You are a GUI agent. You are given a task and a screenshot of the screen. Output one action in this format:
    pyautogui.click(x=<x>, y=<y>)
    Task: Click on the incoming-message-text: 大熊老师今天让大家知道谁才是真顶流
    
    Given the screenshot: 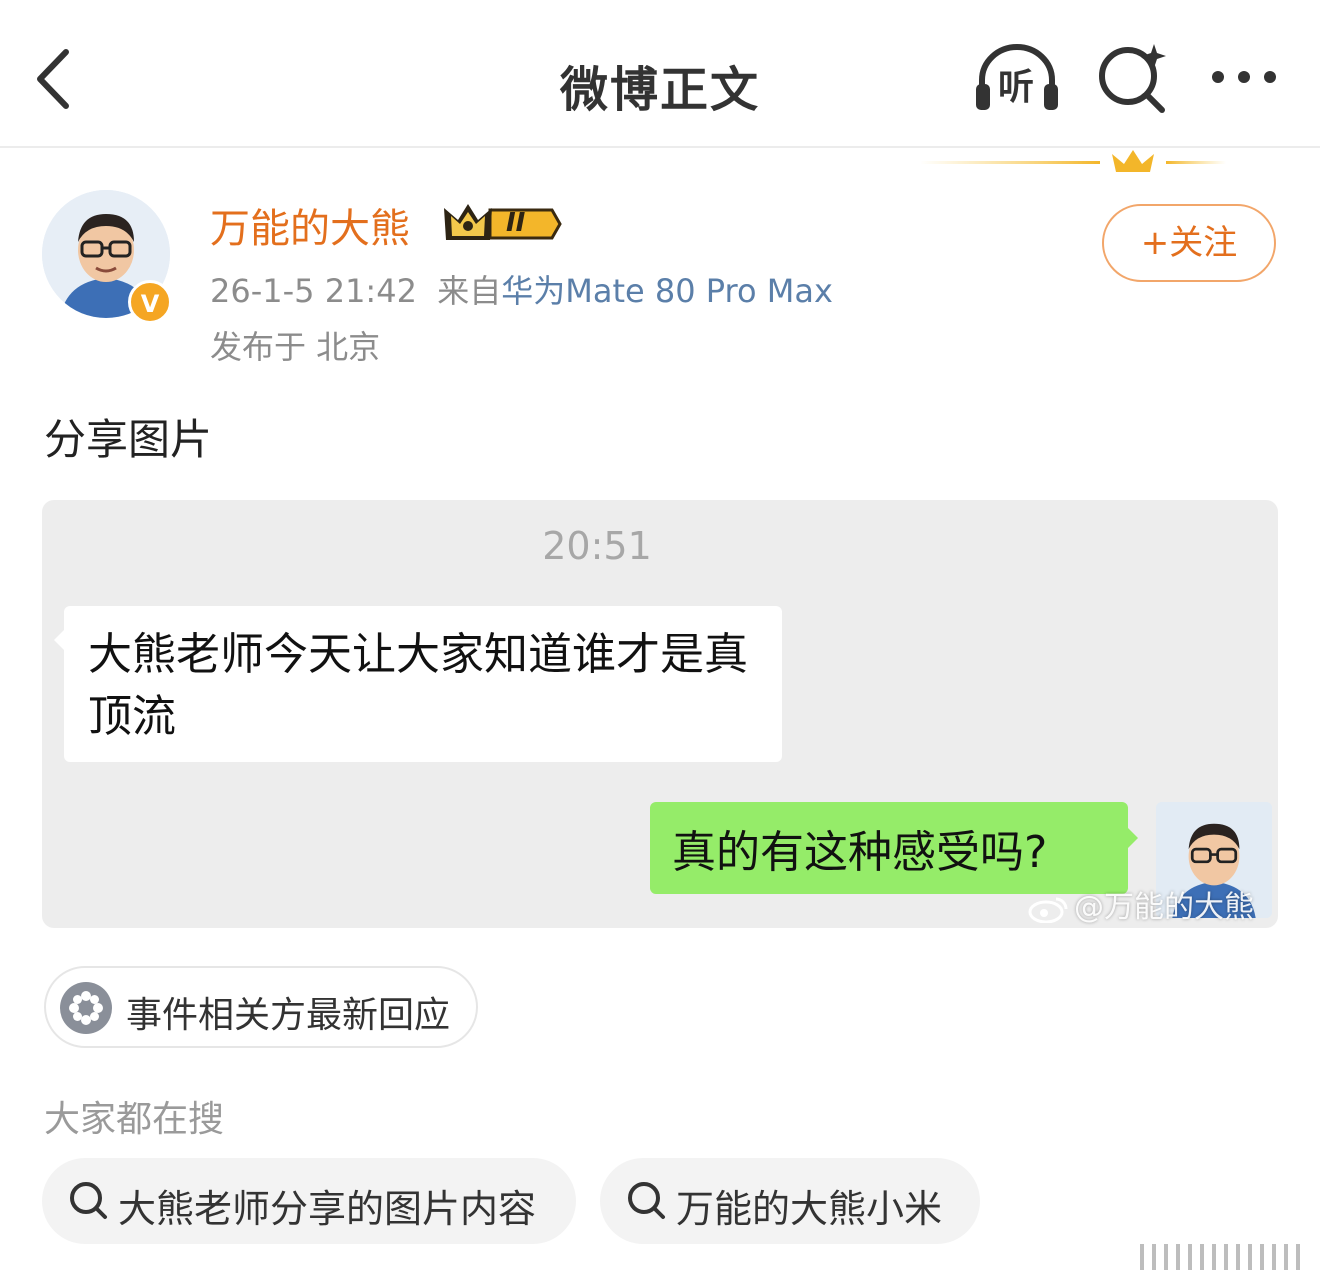 What is the action you would take?
    pyautogui.click(x=418, y=685)
    